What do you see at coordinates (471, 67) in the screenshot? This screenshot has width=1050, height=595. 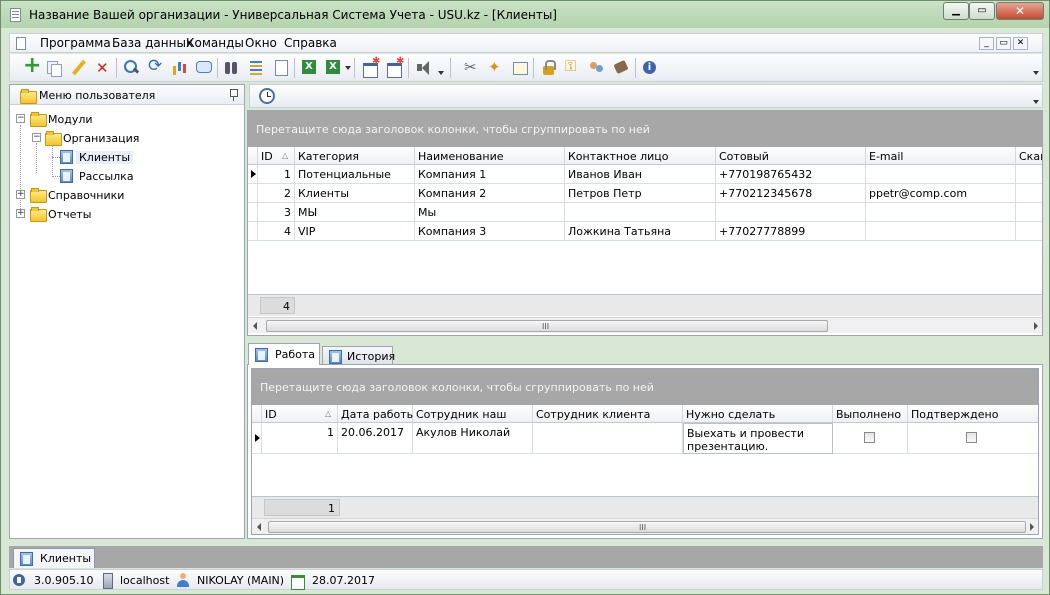 I see `tools-icon` at bounding box center [471, 67].